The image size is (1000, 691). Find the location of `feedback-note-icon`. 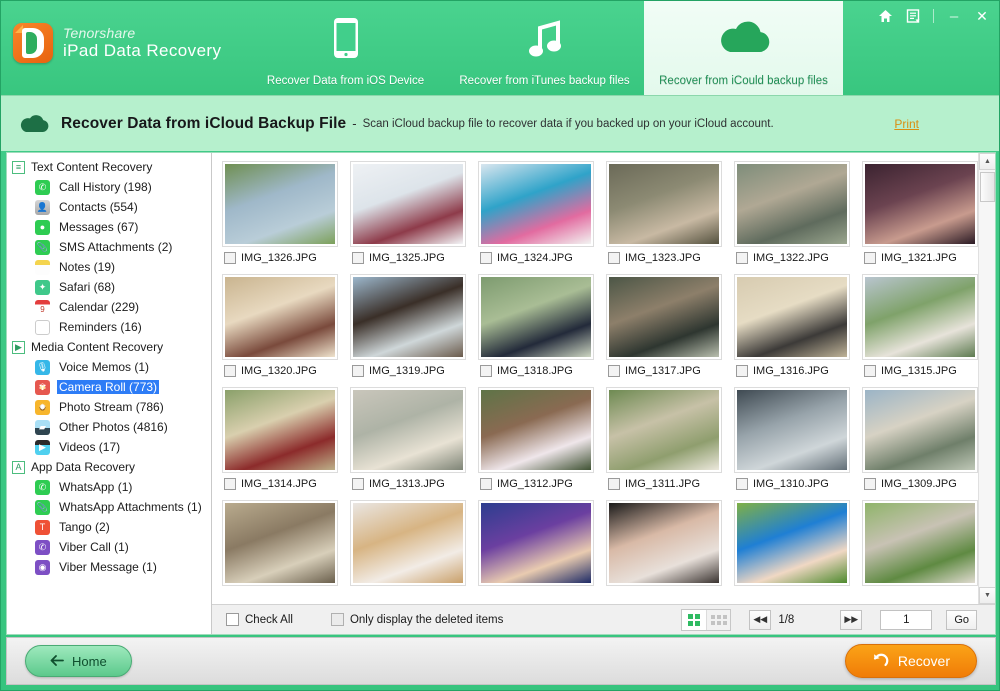

feedback-note-icon is located at coordinates (913, 16).